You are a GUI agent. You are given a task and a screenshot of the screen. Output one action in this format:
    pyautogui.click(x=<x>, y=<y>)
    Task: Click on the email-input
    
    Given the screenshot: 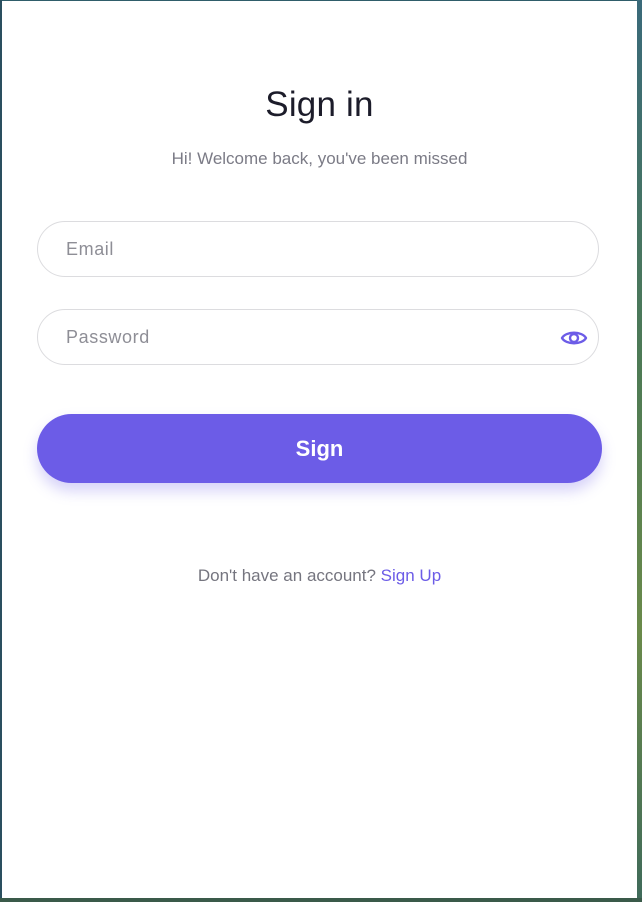 What is the action you would take?
    pyautogui.click(x=306, y=249)
    